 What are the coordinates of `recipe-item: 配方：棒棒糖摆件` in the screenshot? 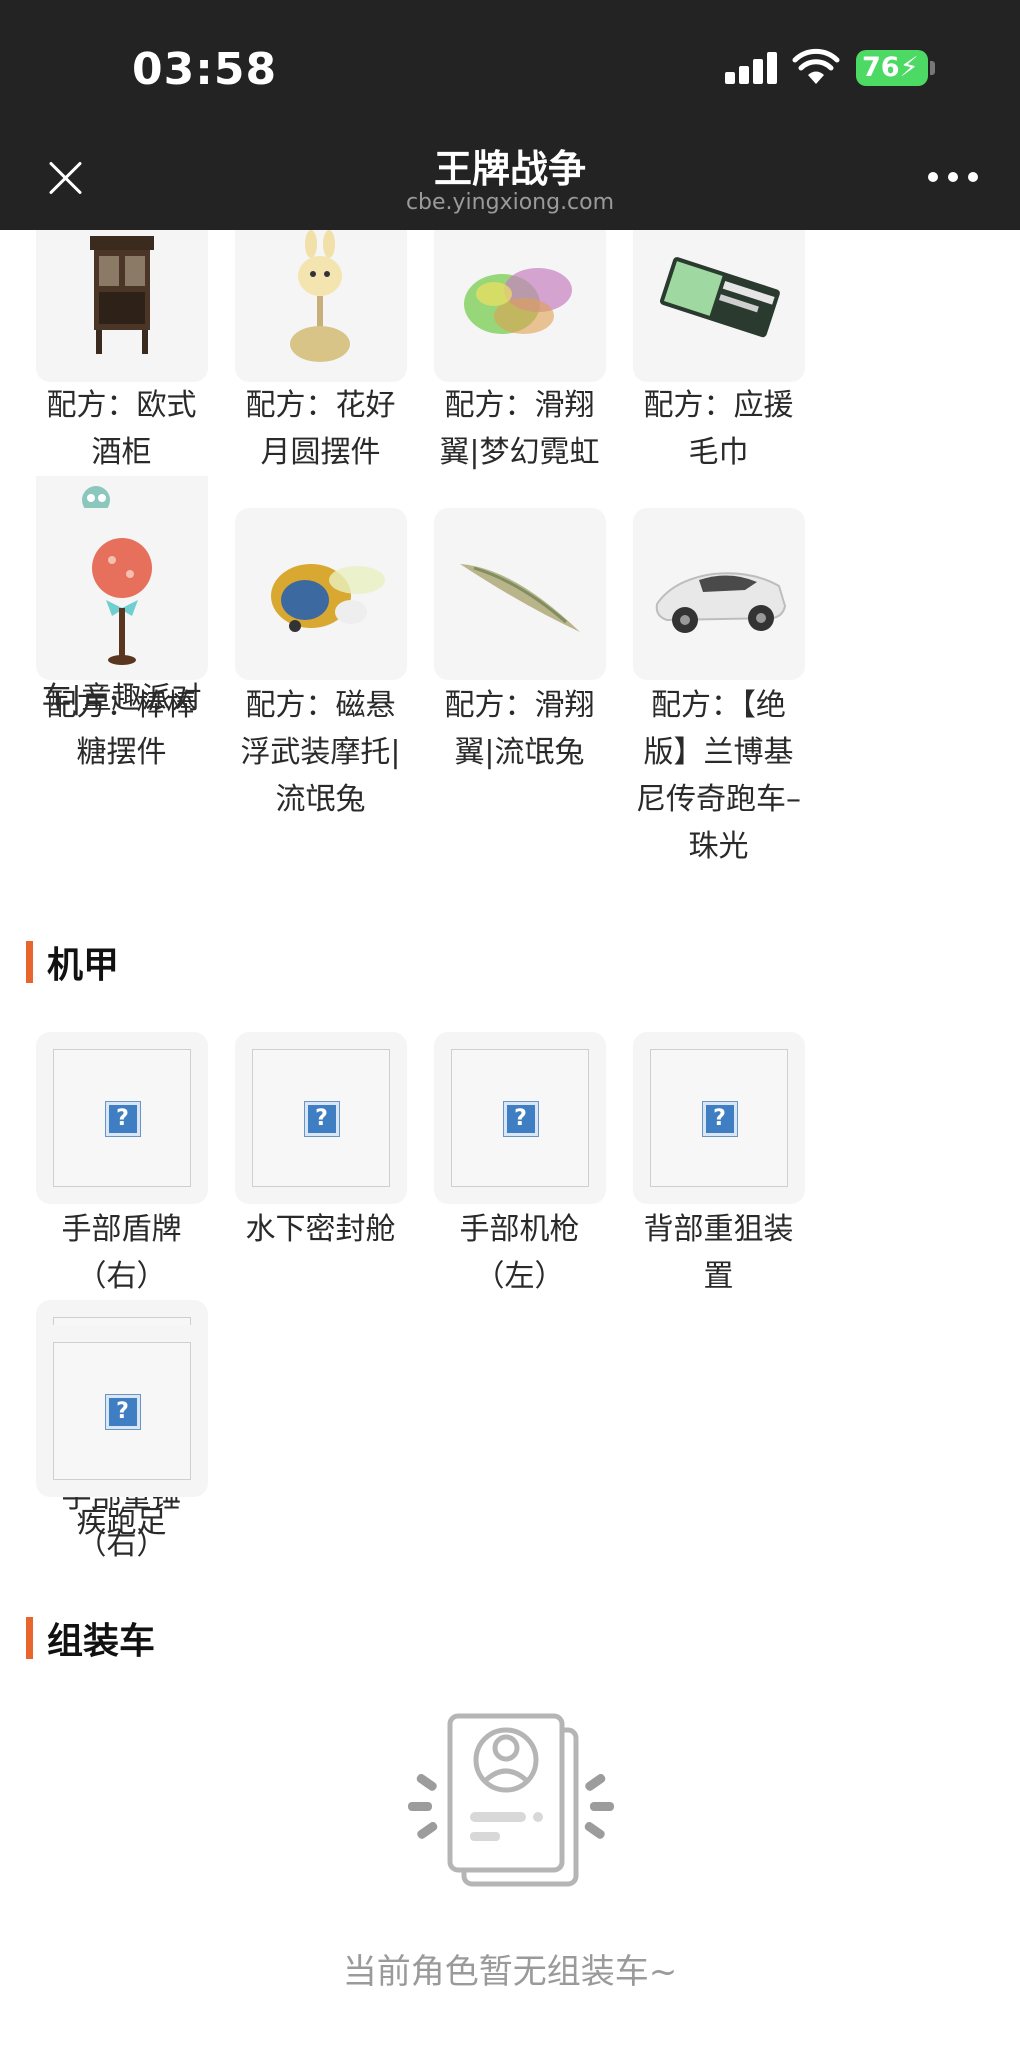 It's located at (121, 689).